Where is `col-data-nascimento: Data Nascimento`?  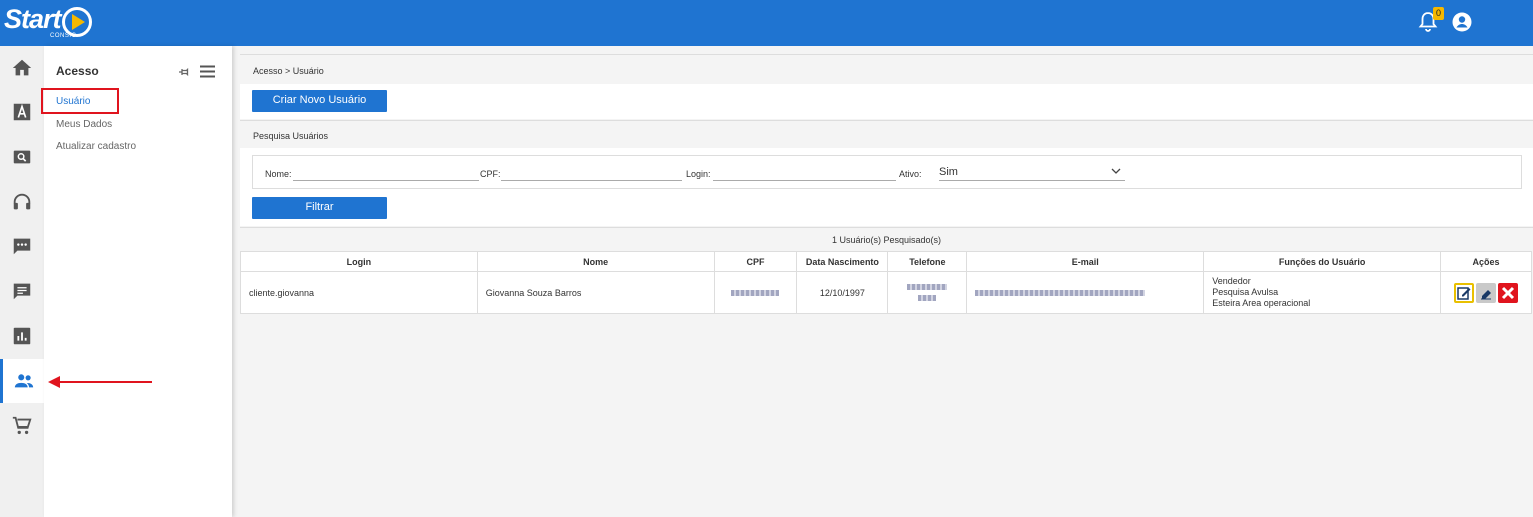
col-data-nascimento: Data Nascimento is located at coordinates (842, 261).